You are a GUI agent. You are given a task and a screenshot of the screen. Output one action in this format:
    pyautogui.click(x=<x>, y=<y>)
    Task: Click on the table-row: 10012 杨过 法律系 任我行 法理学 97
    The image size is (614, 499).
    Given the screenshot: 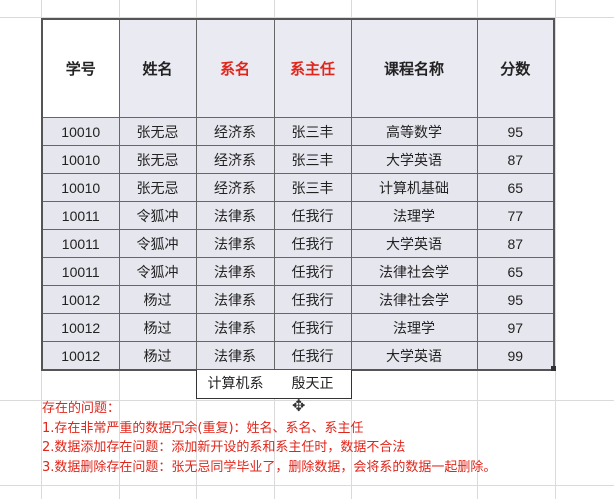 What is the action you would take?
    pyautogui.click(x=298, y=327)
    